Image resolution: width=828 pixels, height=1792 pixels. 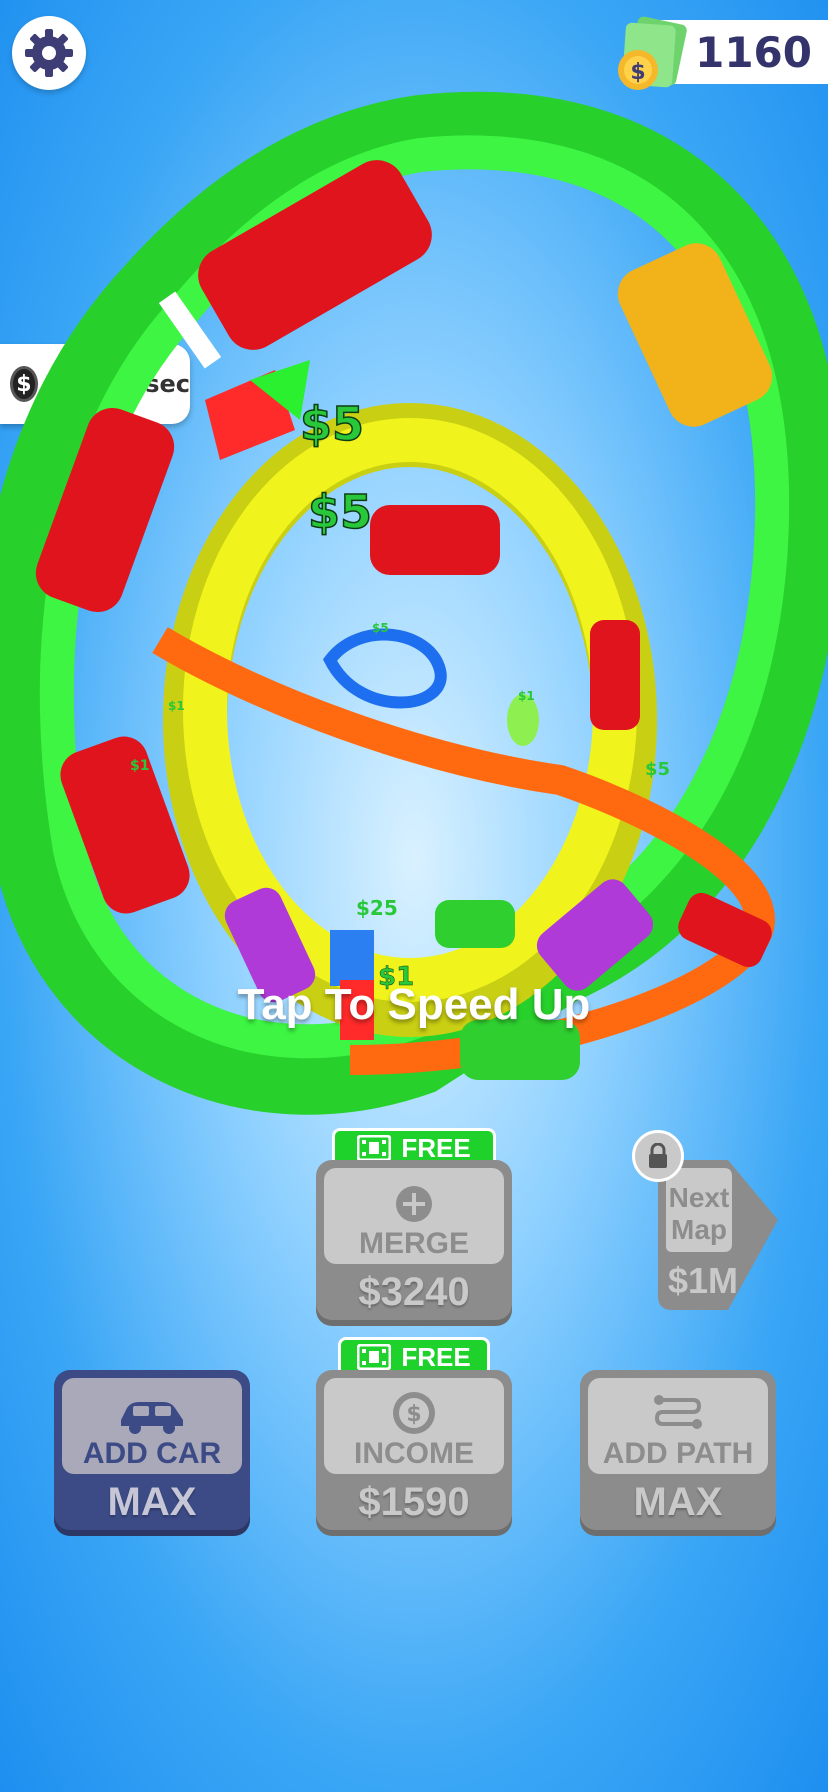 I want to click on add-path-button-face: ADD PATH, so click(x=678, y=1426).